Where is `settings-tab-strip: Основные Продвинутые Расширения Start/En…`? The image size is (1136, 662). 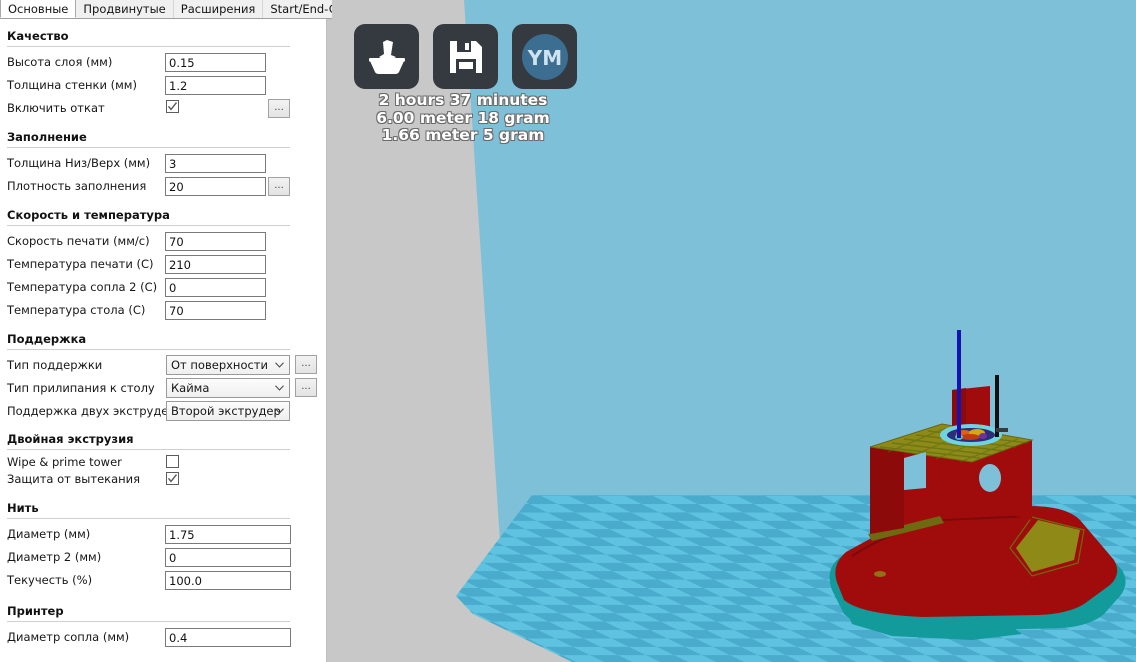
settings-tab-strip: Основные Продвинутые Расширения Start/En… is located at coordinates (188, 9).